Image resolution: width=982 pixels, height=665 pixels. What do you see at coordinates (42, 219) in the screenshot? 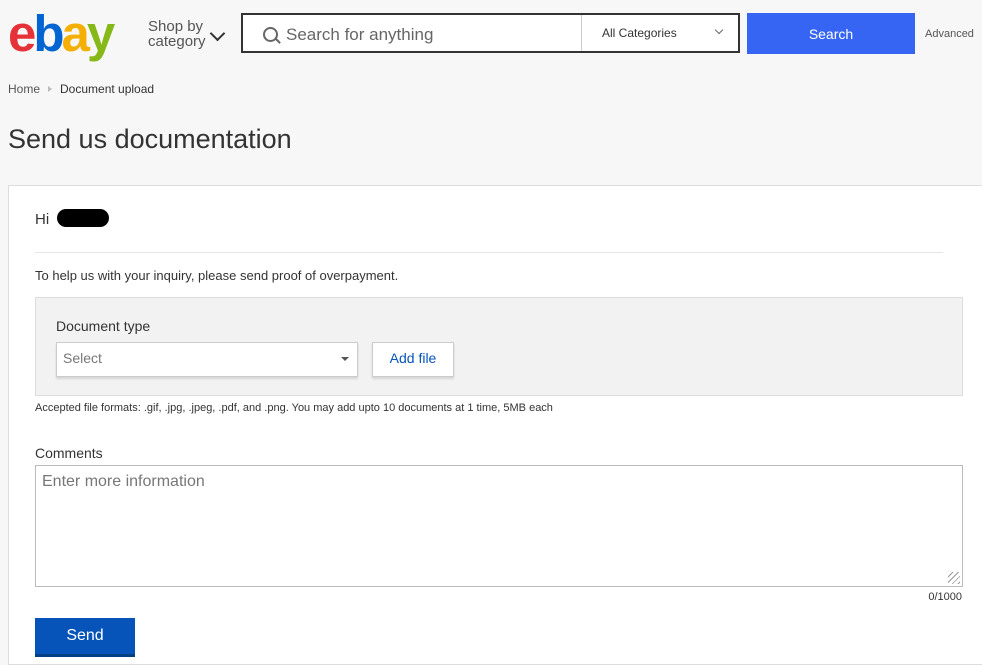
I see `greeting-text: Hi` at bounding box center [42, 219].